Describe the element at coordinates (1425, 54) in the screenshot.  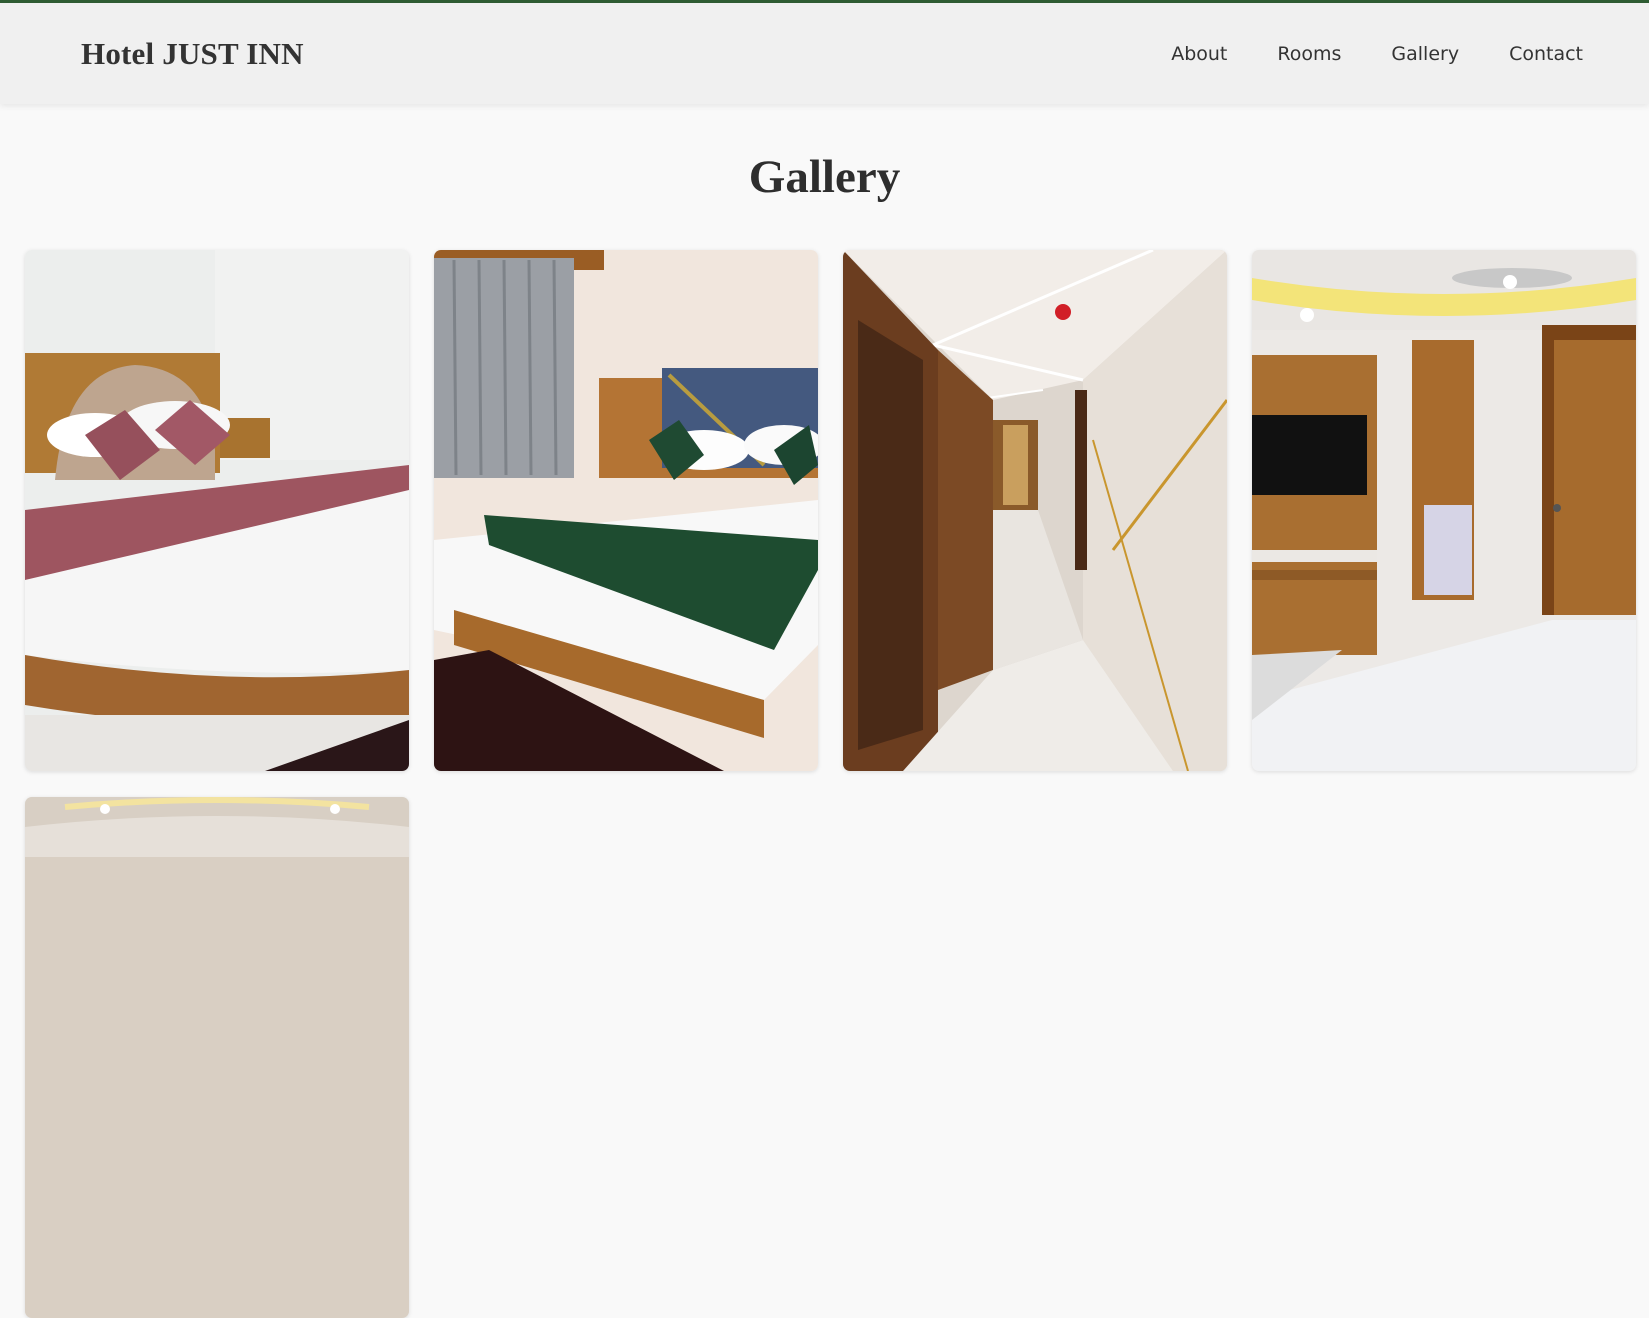
I see `nav-link-gallery: Gallery` at that location.